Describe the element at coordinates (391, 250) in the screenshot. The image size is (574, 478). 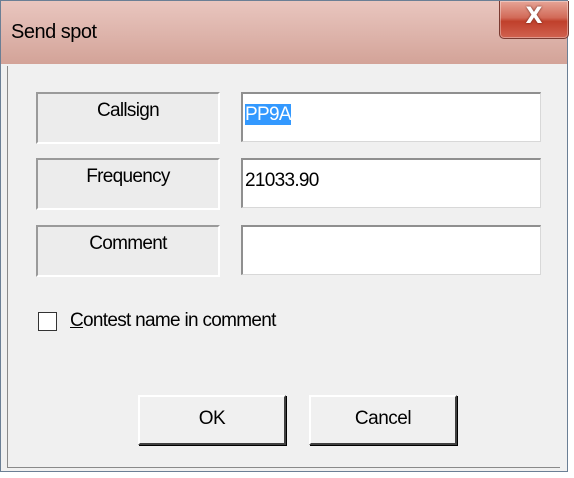
I see `comment-input` at that location.